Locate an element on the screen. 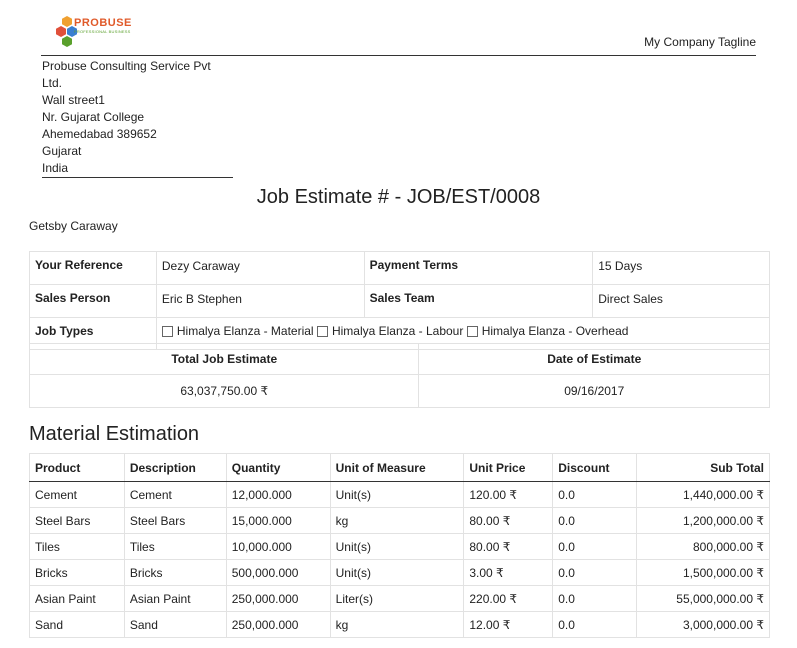  column-header-discount: Discount is located at coordinates (595, 467).